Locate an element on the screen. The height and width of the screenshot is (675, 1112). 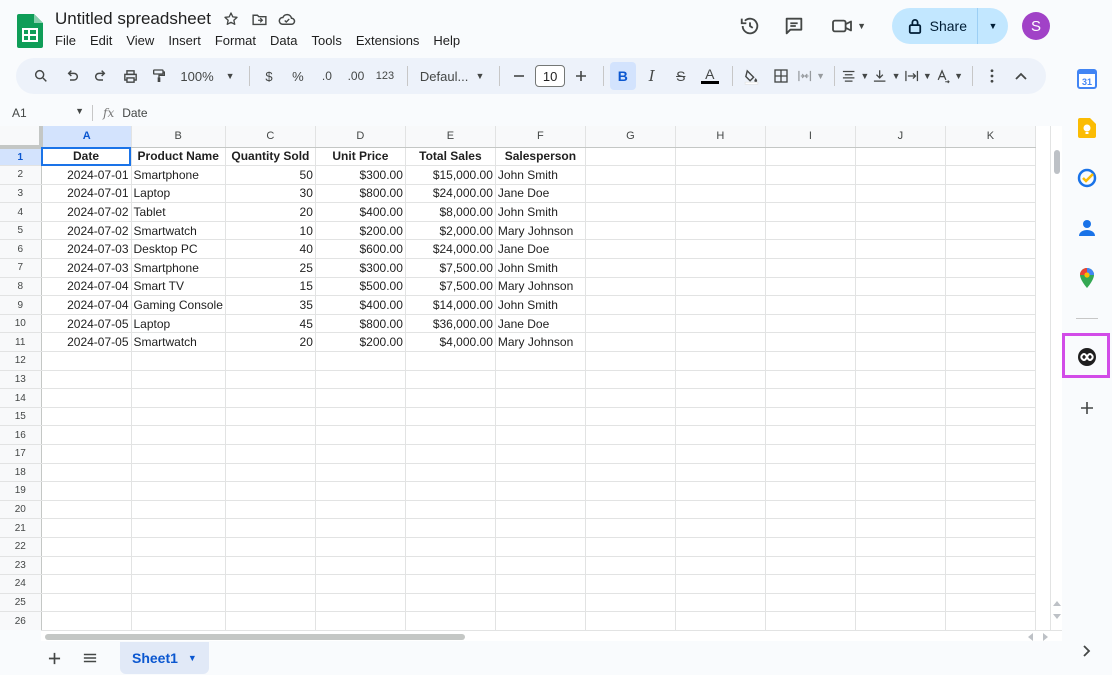
font-select: Defaul... ▼ is located at coordinates (452, 76).